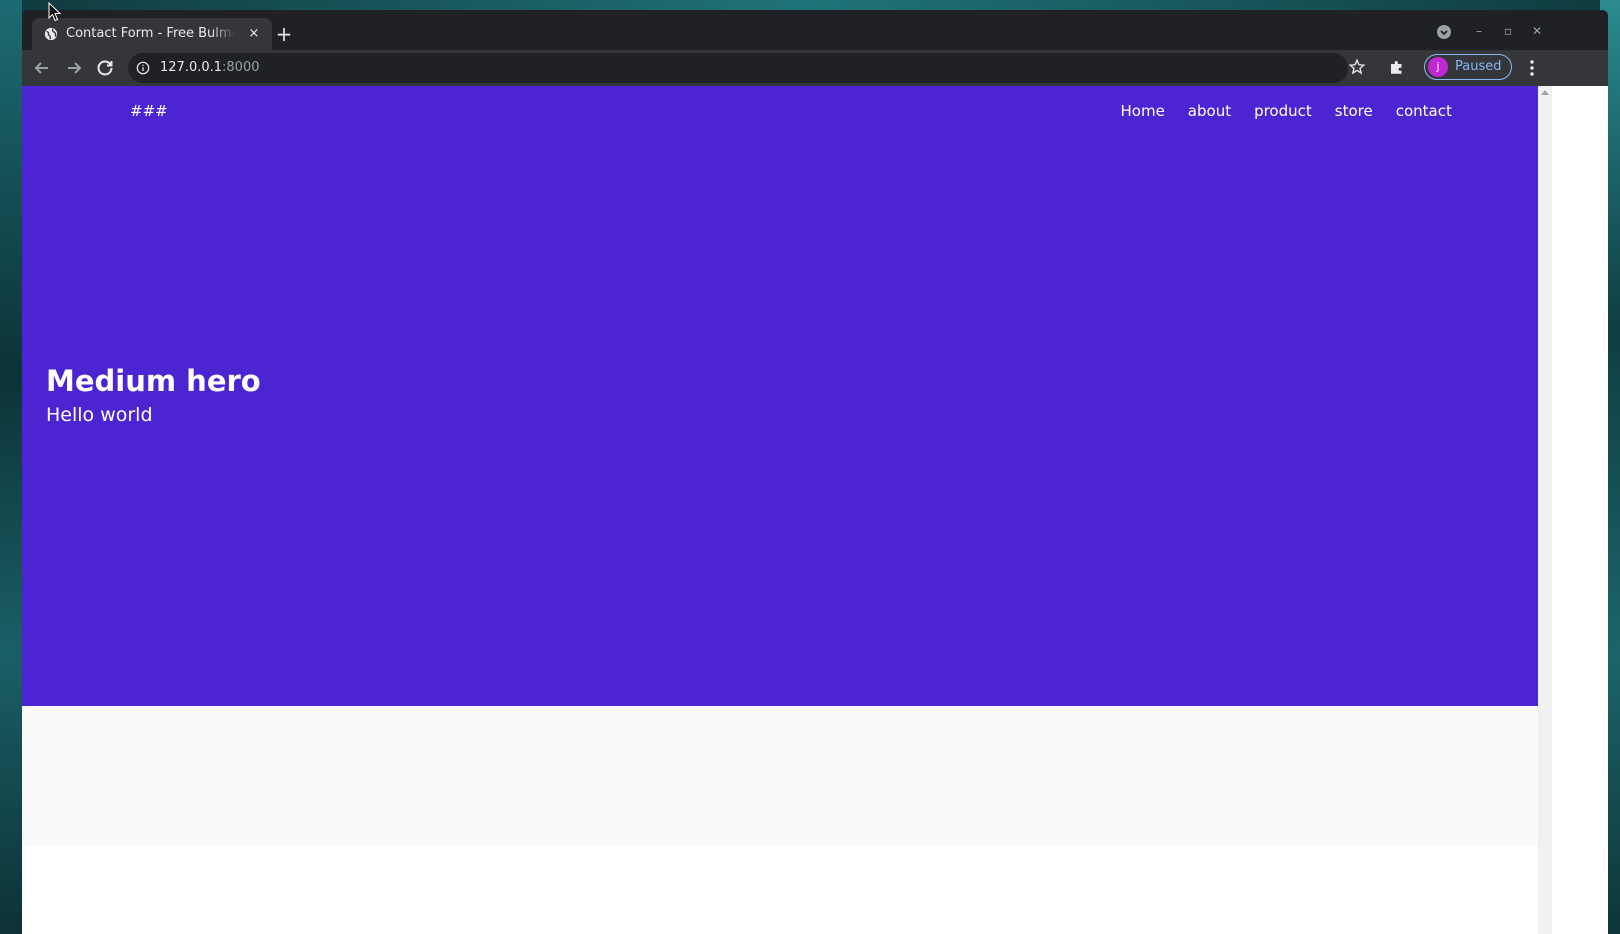  What do you see at coordinates (780, 776) in the screenshot?
I see `footer-section` at bounding box center [780, 776].